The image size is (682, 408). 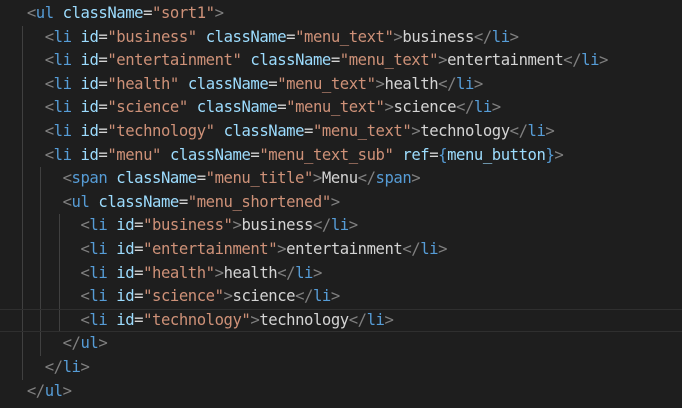 I want to click on string-token: "sort1", so click(x=183, y=13).